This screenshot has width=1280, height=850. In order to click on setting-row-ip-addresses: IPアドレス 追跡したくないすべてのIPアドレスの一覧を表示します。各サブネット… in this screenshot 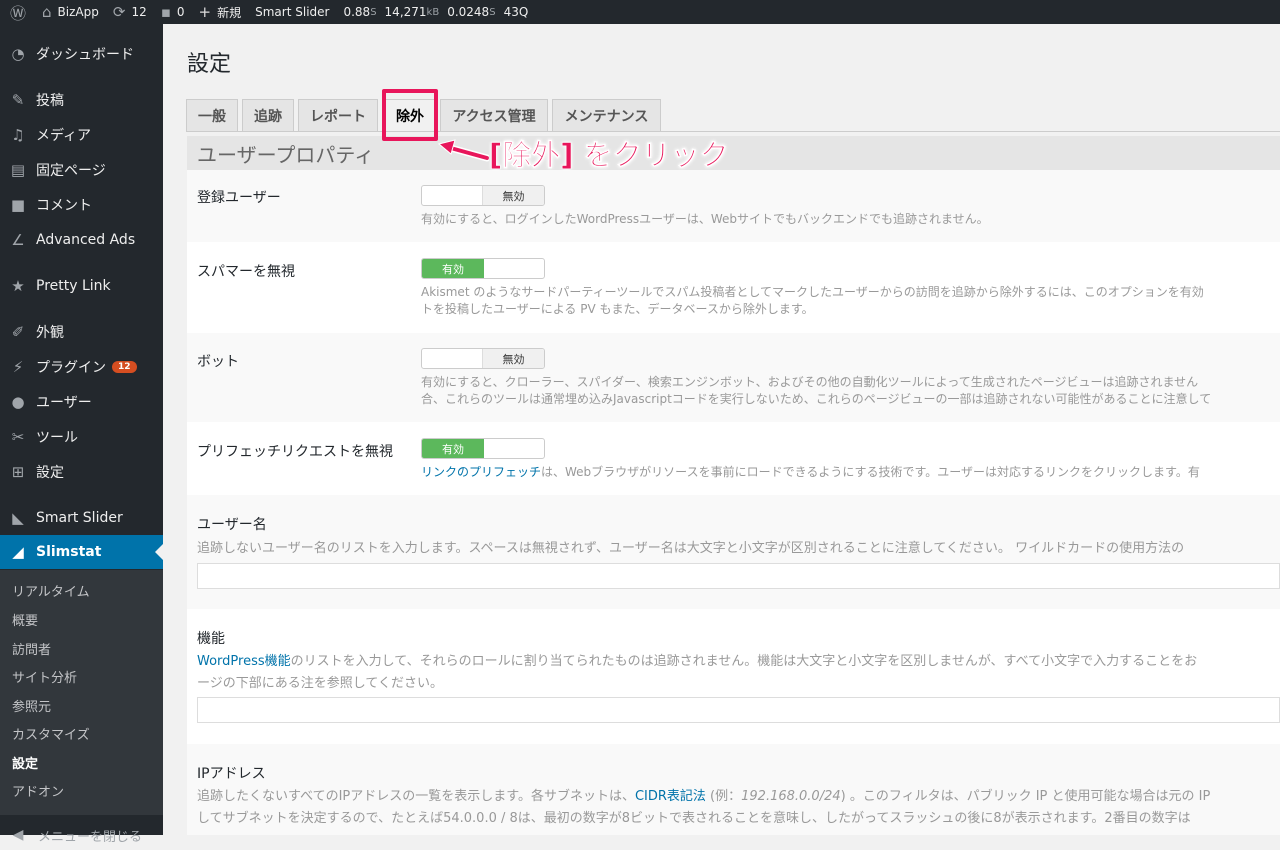, I will do `click(733, 789)`.